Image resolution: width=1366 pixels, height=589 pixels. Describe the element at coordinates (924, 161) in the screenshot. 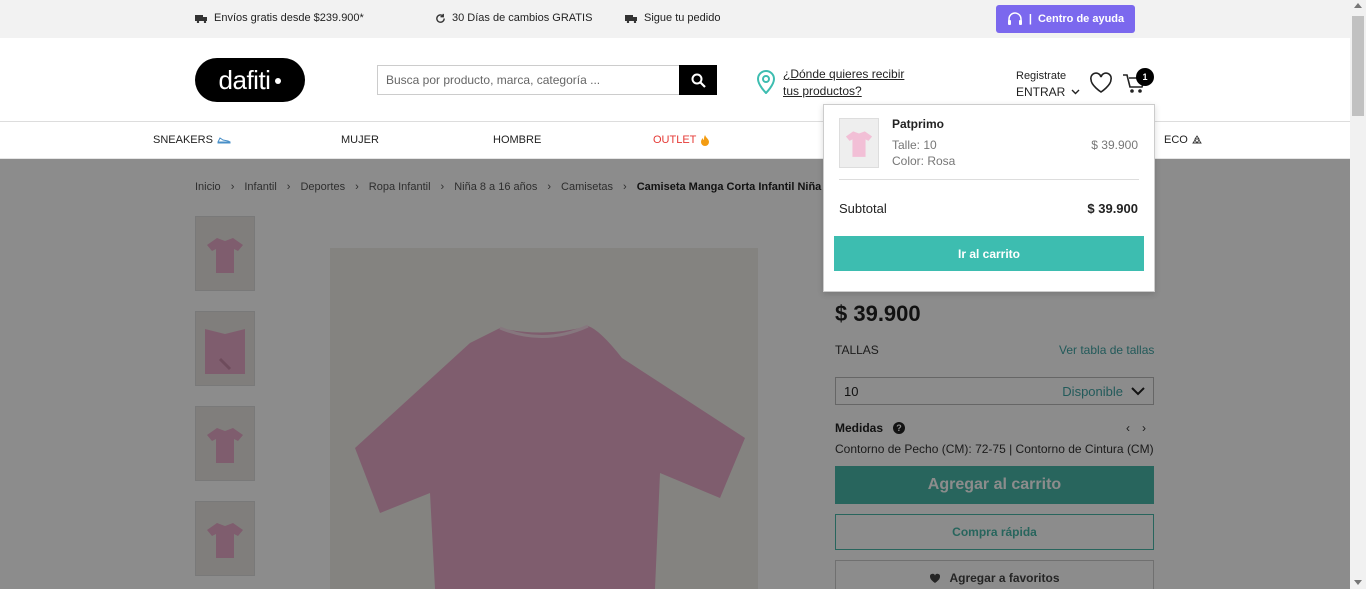

I see `cart-item-color: Color: Rosa` at that location.